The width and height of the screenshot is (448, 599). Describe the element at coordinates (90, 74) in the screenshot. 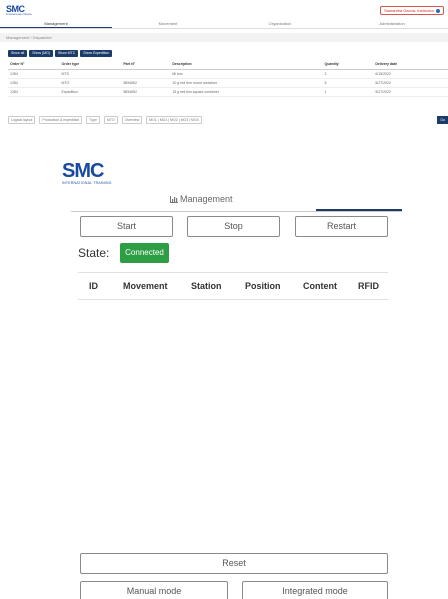

I see `cell: MTS` at that location.